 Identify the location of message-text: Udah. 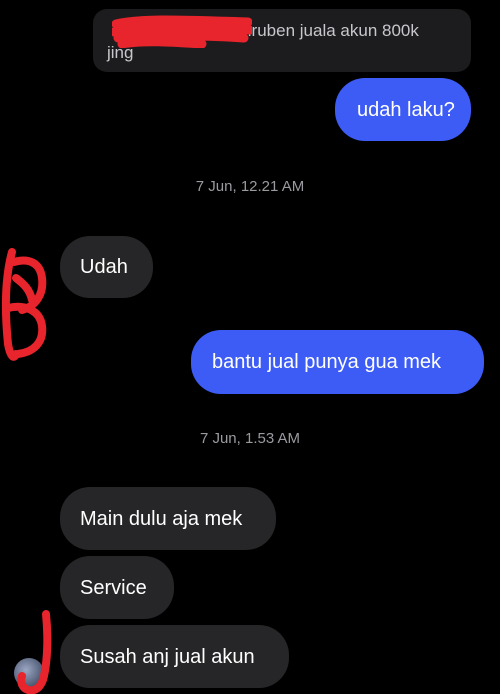
(104, 267).